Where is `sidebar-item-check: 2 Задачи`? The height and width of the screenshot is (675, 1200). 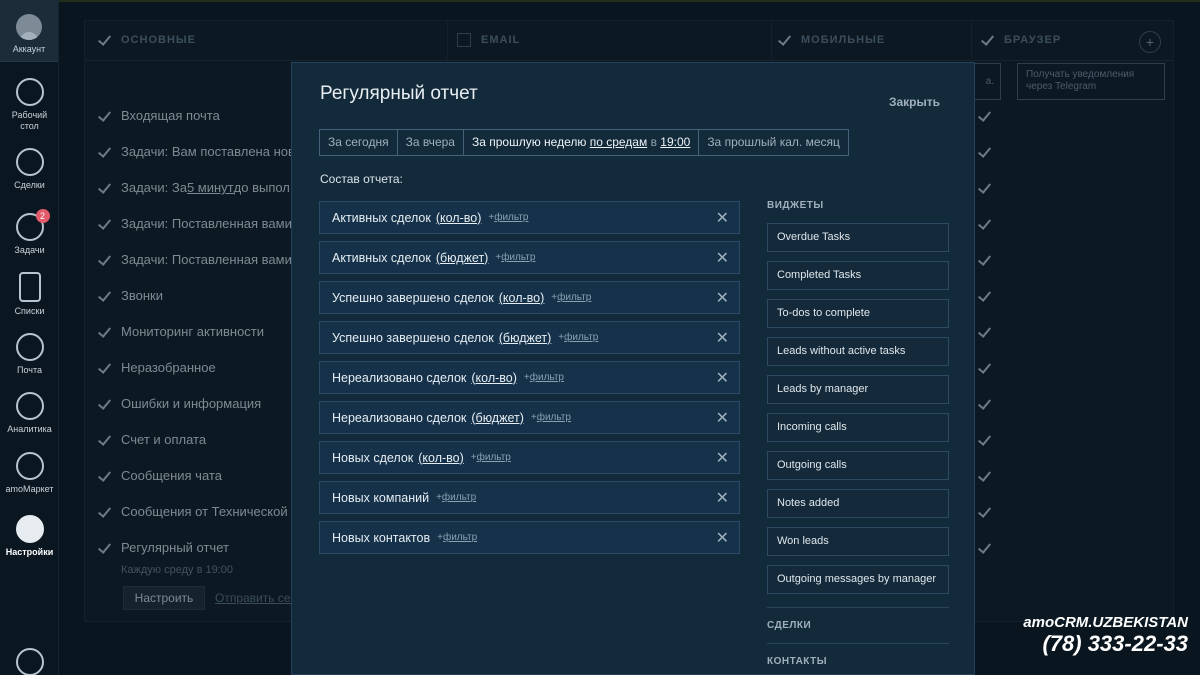 sidebar-item-check: 2 Задачи is located at coordinates (29, 232).